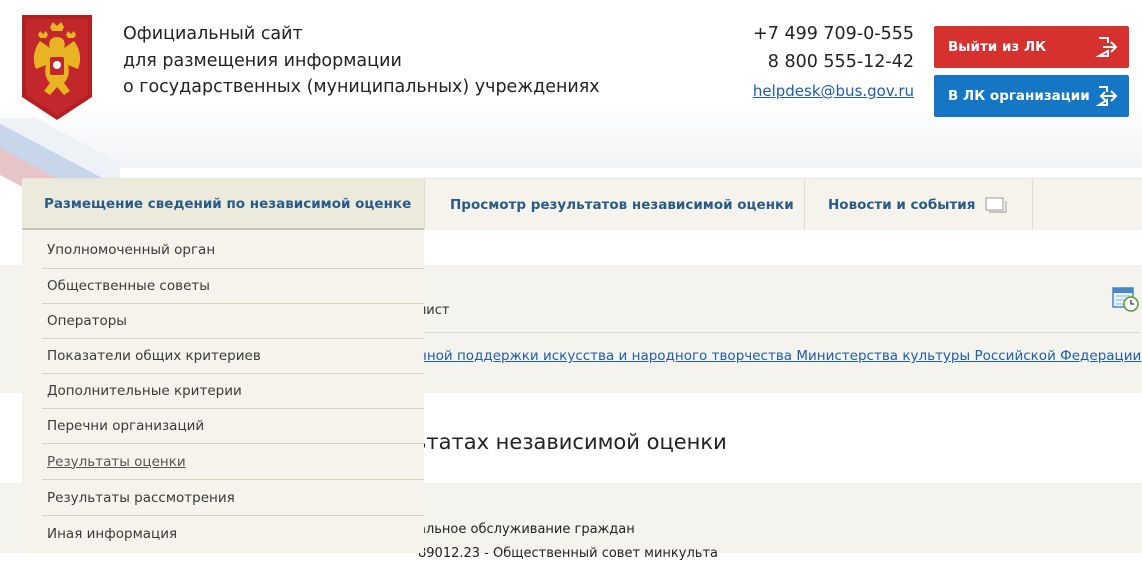  I want to click on menu-item-review-results: Результаты рассмотрения, so click(223, 497).